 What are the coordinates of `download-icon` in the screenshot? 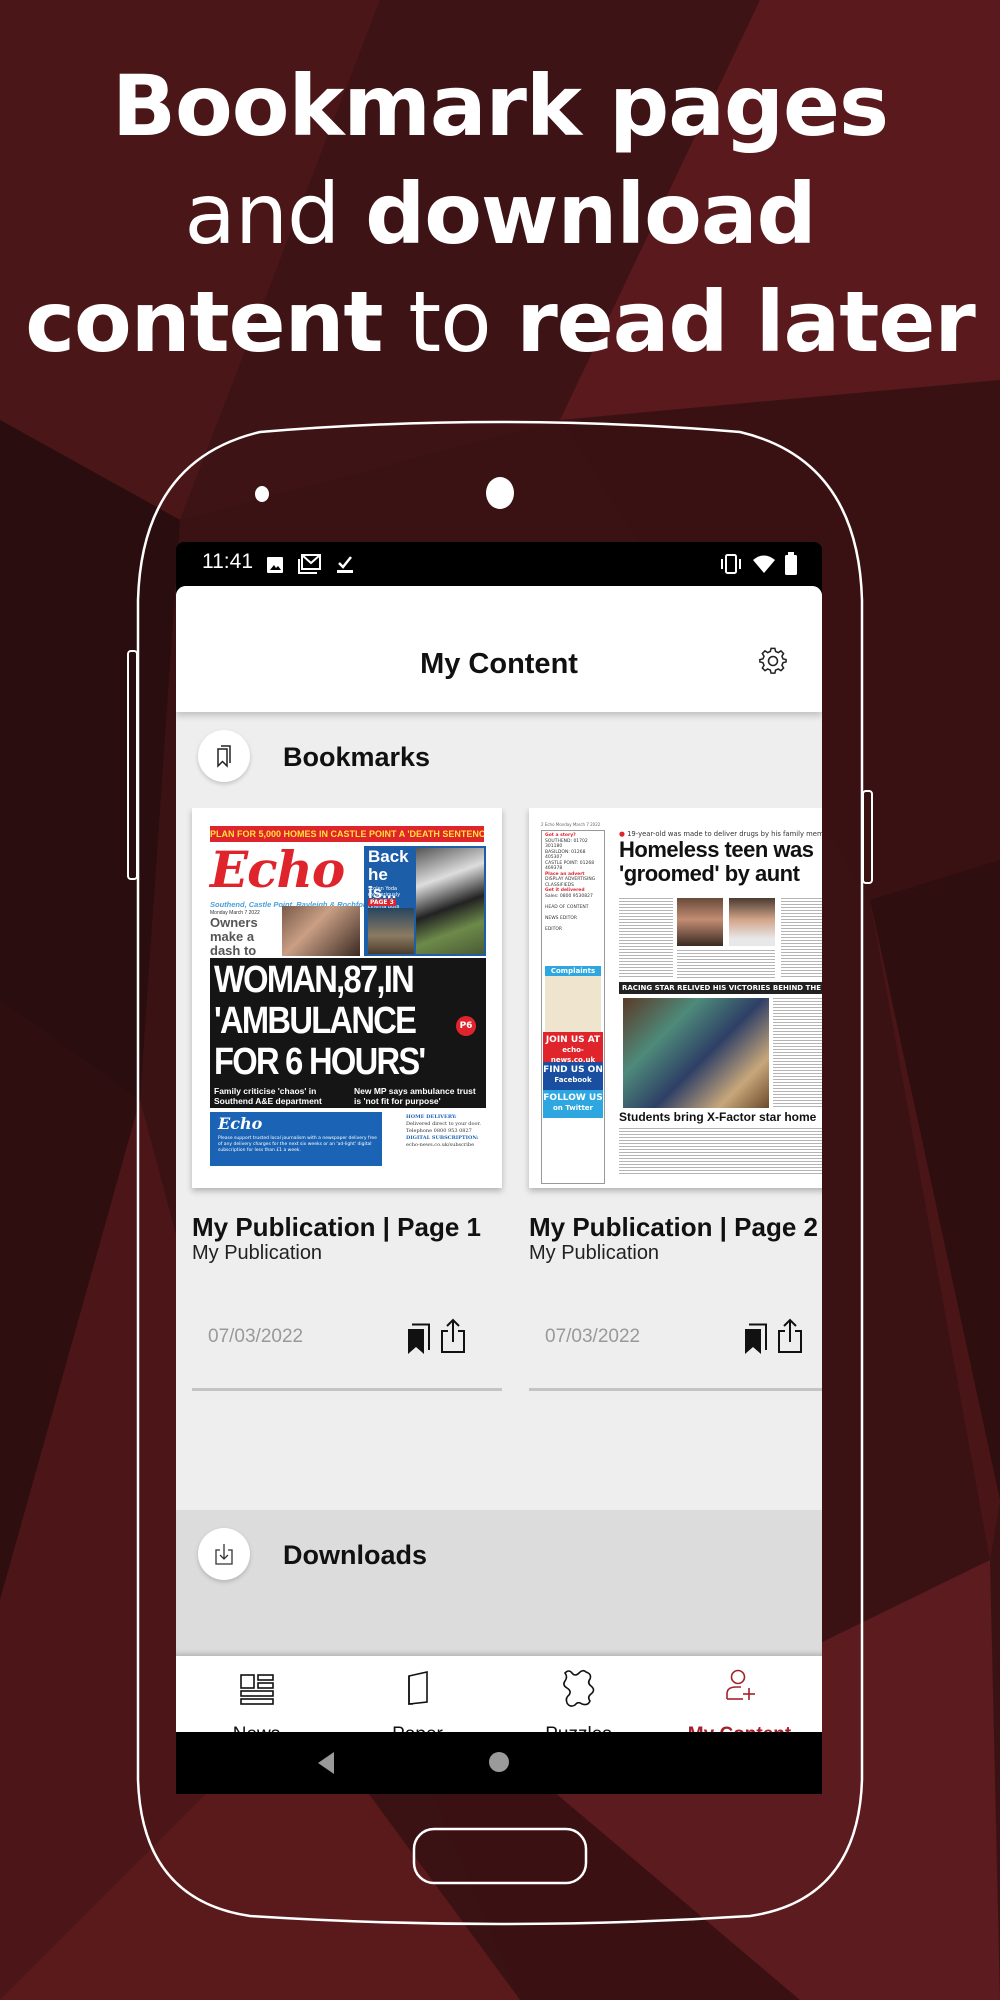 It's located at (224, 1554).